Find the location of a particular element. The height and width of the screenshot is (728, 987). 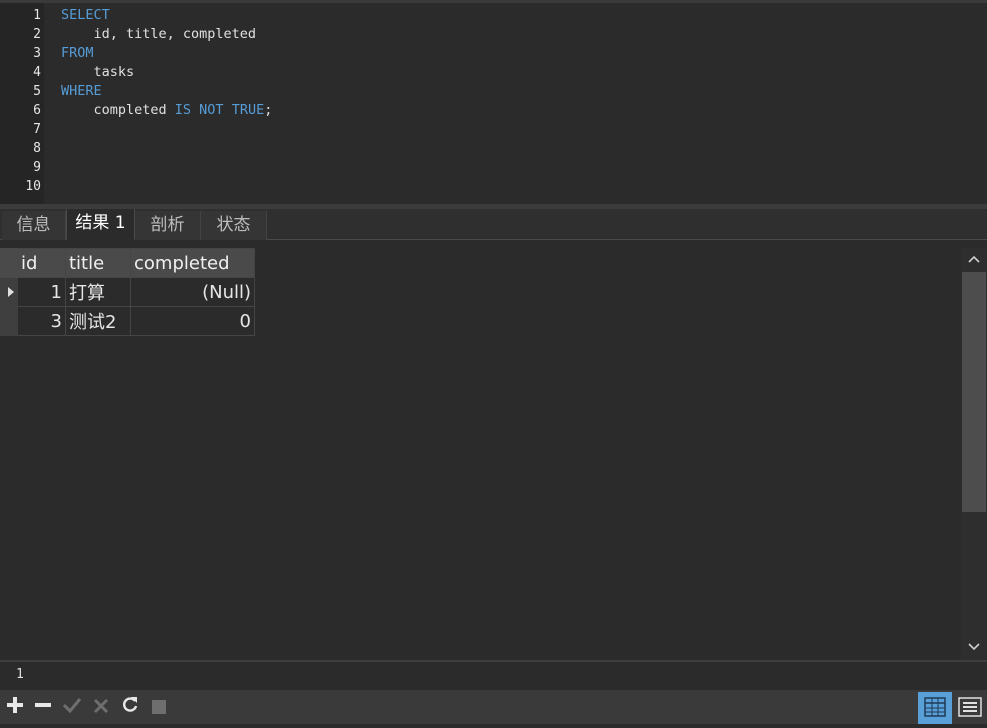

code-line: SELECT is located at coordinates (85, 15).